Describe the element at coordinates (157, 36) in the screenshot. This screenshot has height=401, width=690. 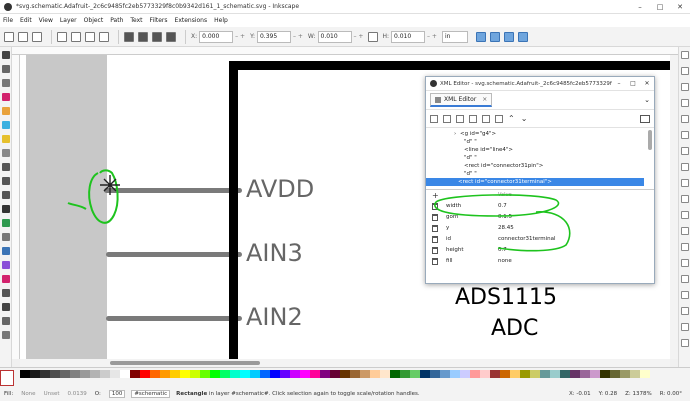
I see `lower-icon` at that location.